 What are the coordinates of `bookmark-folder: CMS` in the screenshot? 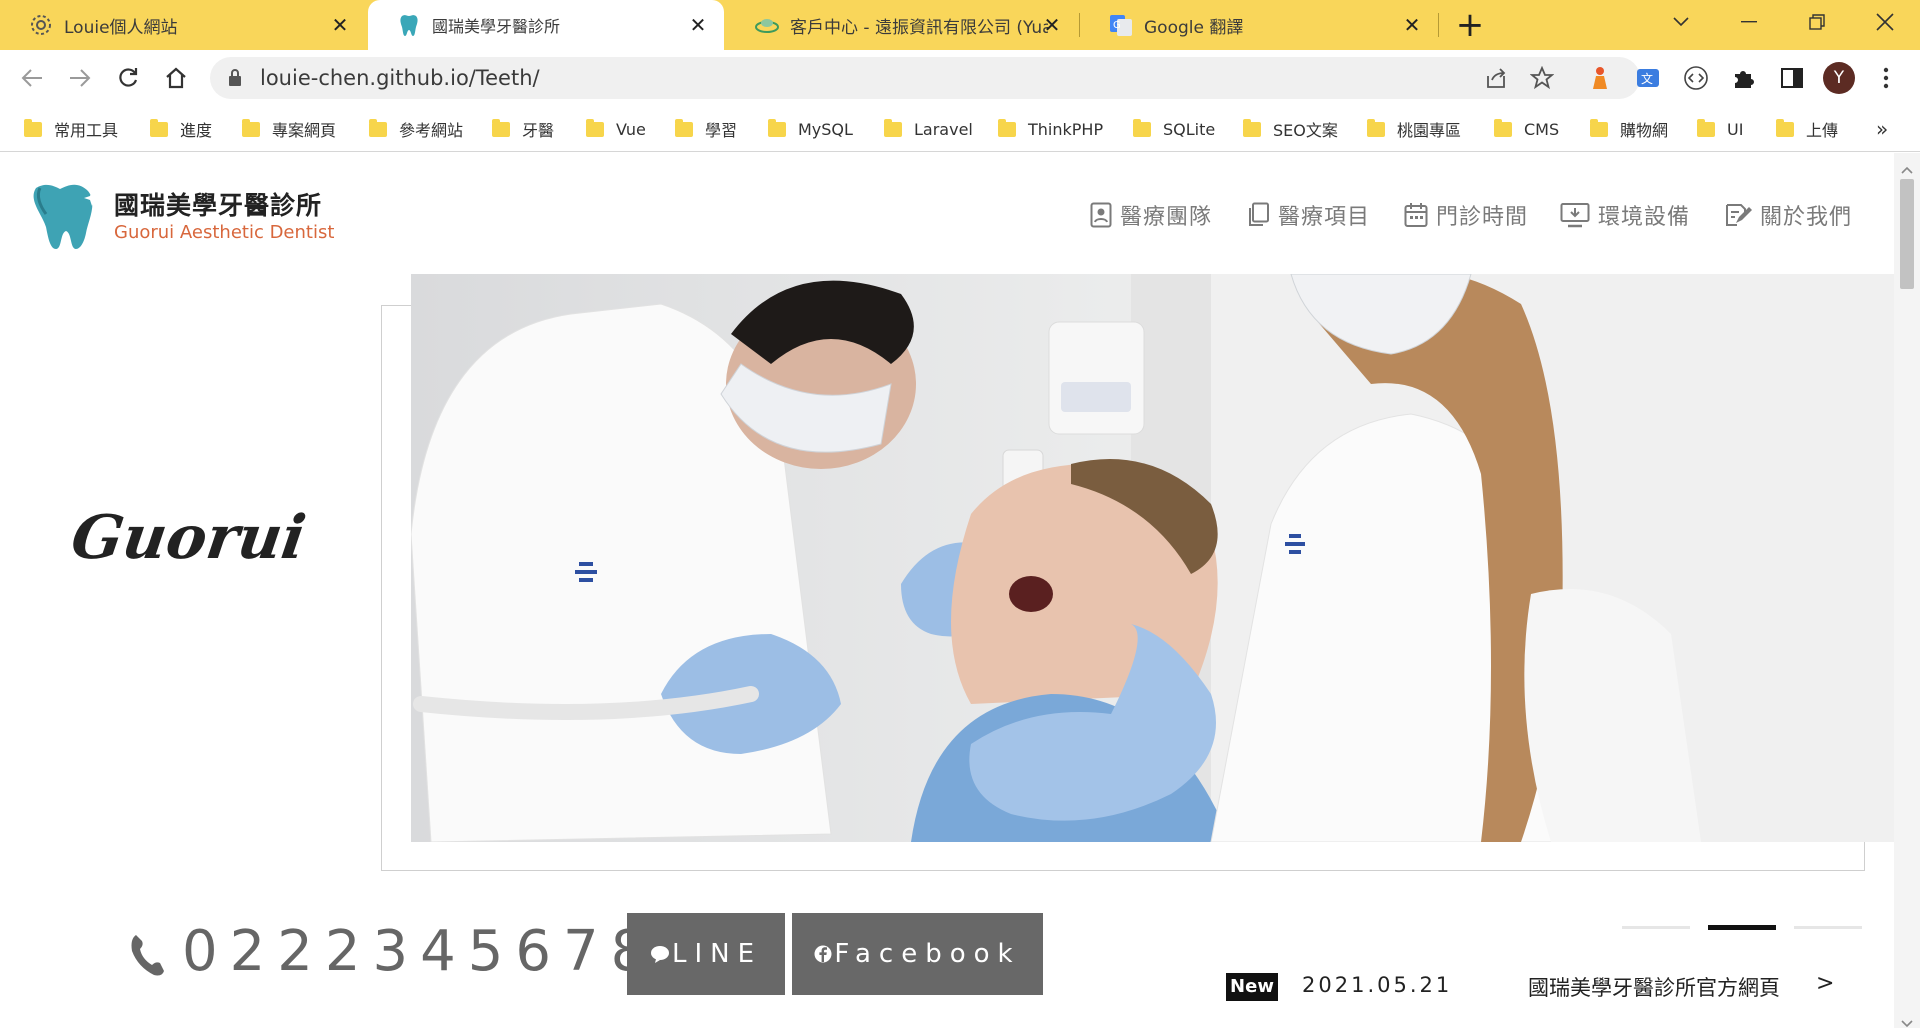 It's located at (1526, 129).